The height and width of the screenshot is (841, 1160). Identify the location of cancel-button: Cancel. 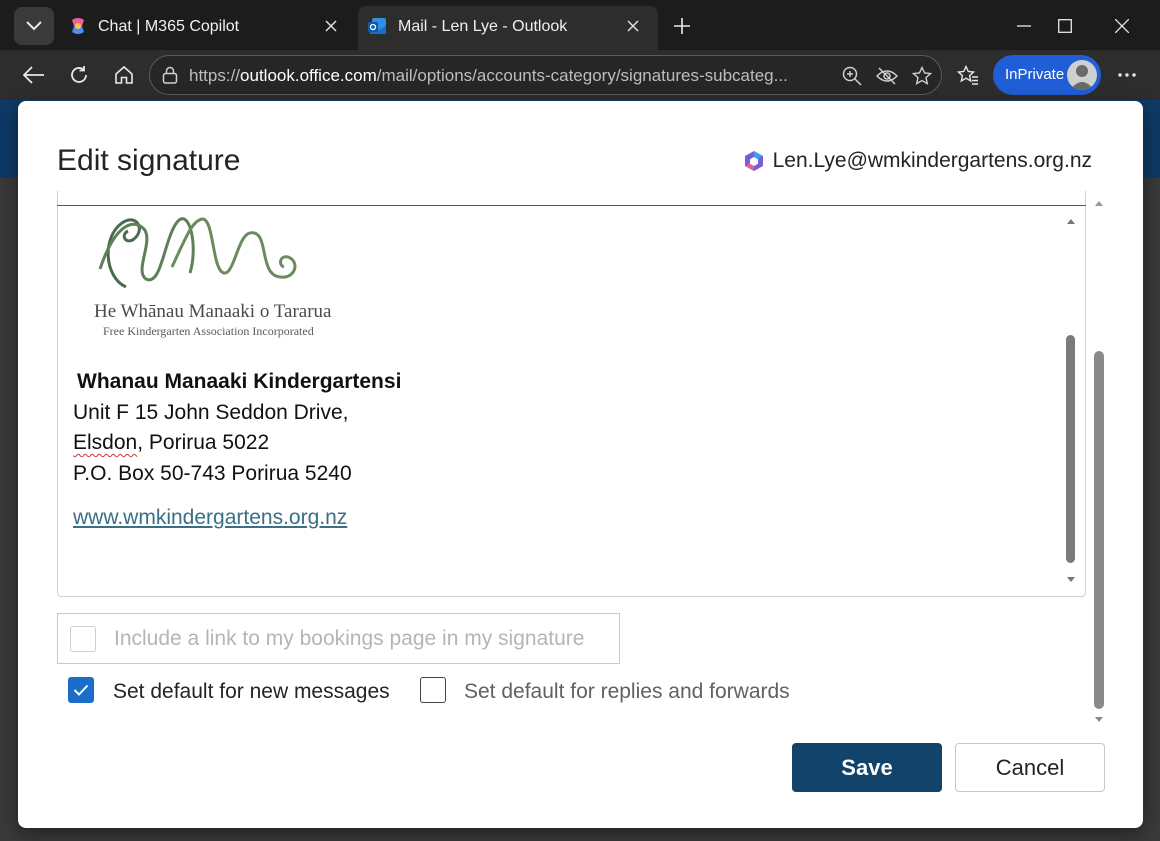
(1030, 767).